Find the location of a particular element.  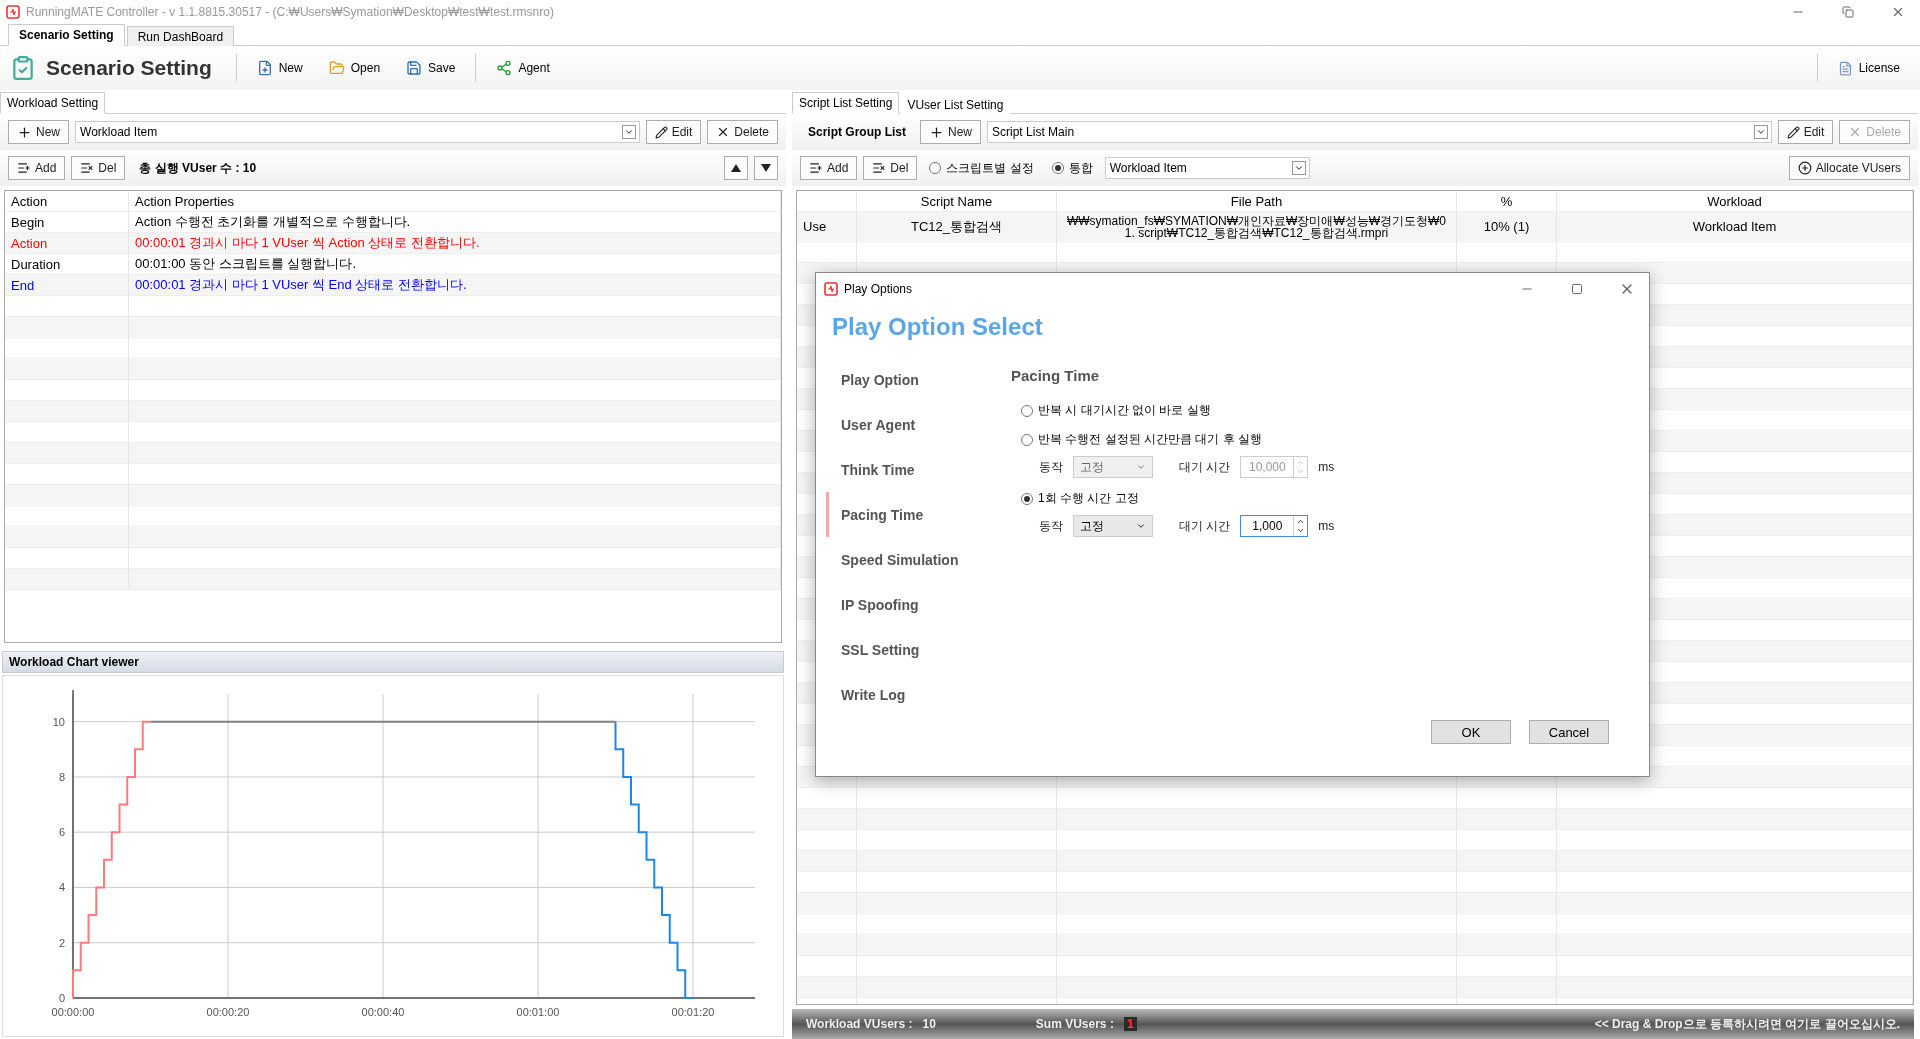

nav-item: Think Time is located at coordinates (918, 469).